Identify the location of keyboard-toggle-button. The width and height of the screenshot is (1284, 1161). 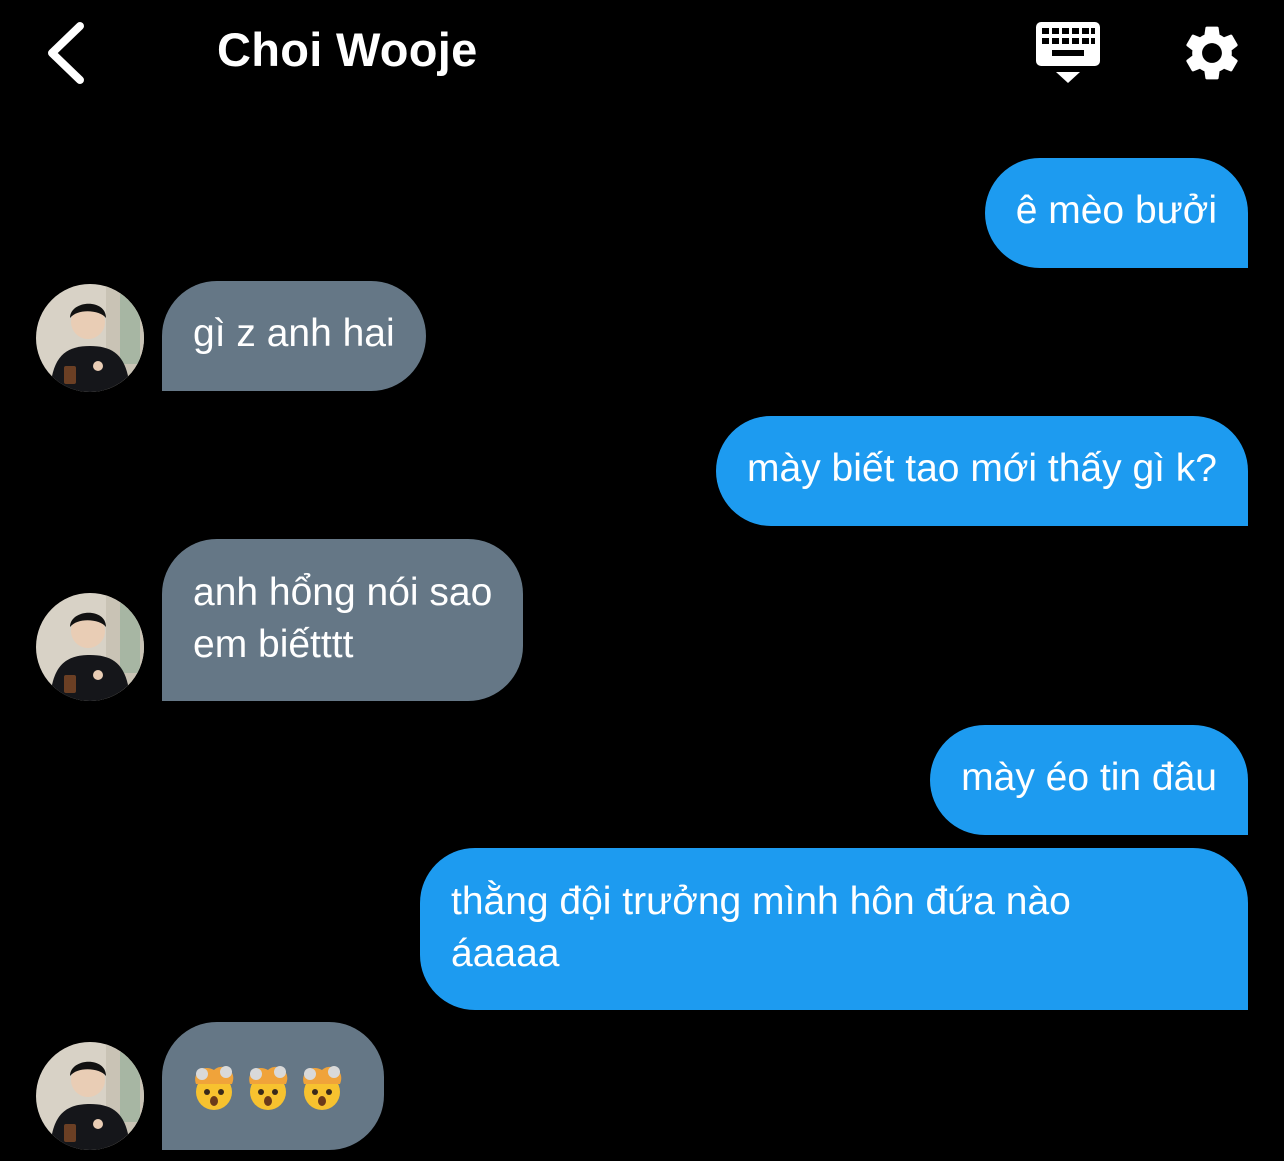
(1068, 53).